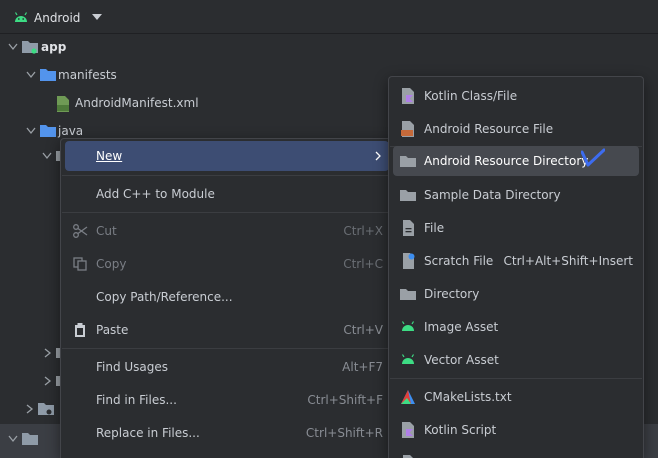 The height and width of the screenshot is (458, 658). I want to click on shortcut-label: Ctrl+C, so click(363, 264).